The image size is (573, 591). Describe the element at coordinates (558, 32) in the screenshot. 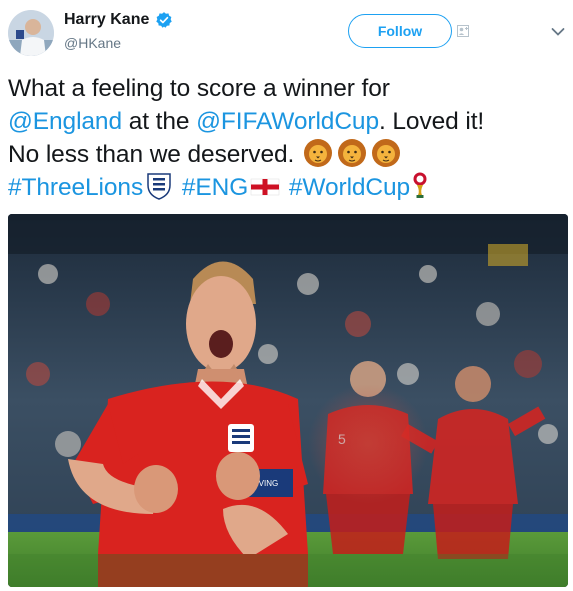

I see `chevron-down-icon` at that location.